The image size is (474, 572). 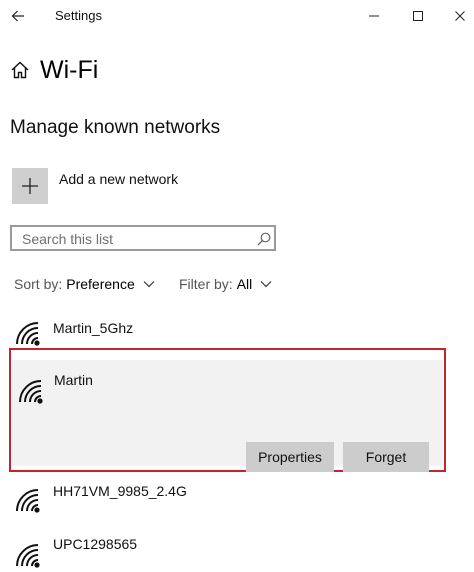 I want to click on plus-icon, so click(x=30, y=186).